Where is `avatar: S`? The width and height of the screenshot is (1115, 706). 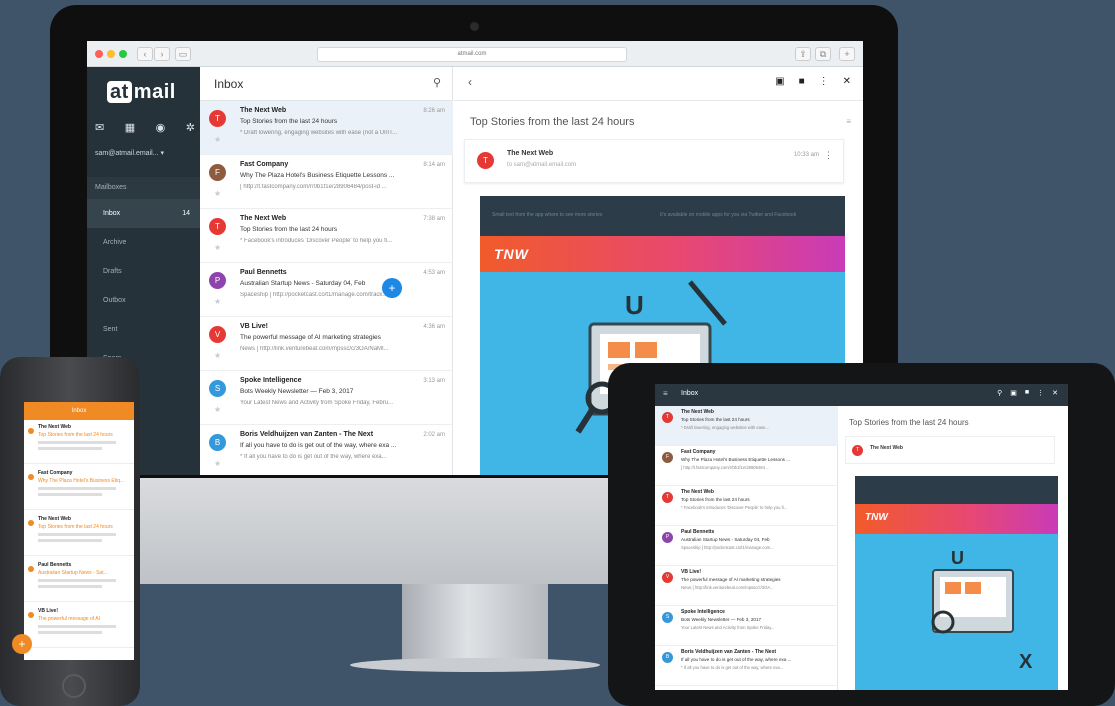 avatar: S is located at coordinates (667, 617).